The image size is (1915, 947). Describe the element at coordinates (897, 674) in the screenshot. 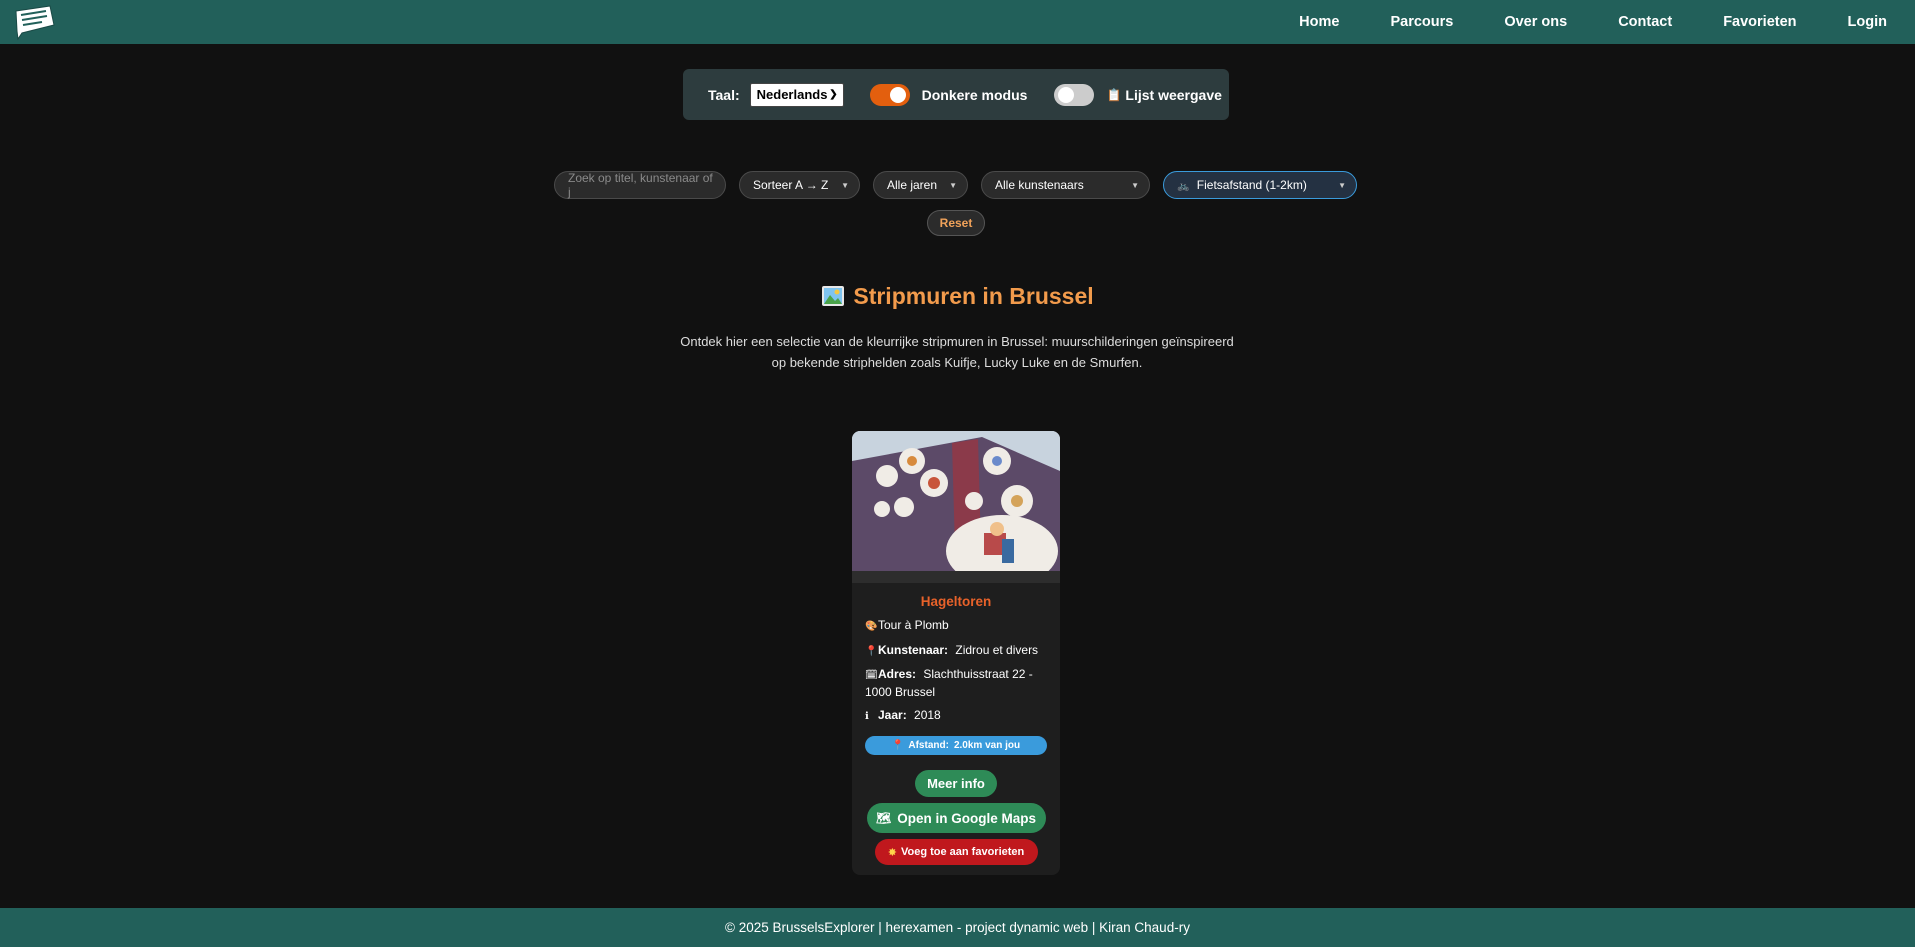

I see `address-label: Adres:` at that location.